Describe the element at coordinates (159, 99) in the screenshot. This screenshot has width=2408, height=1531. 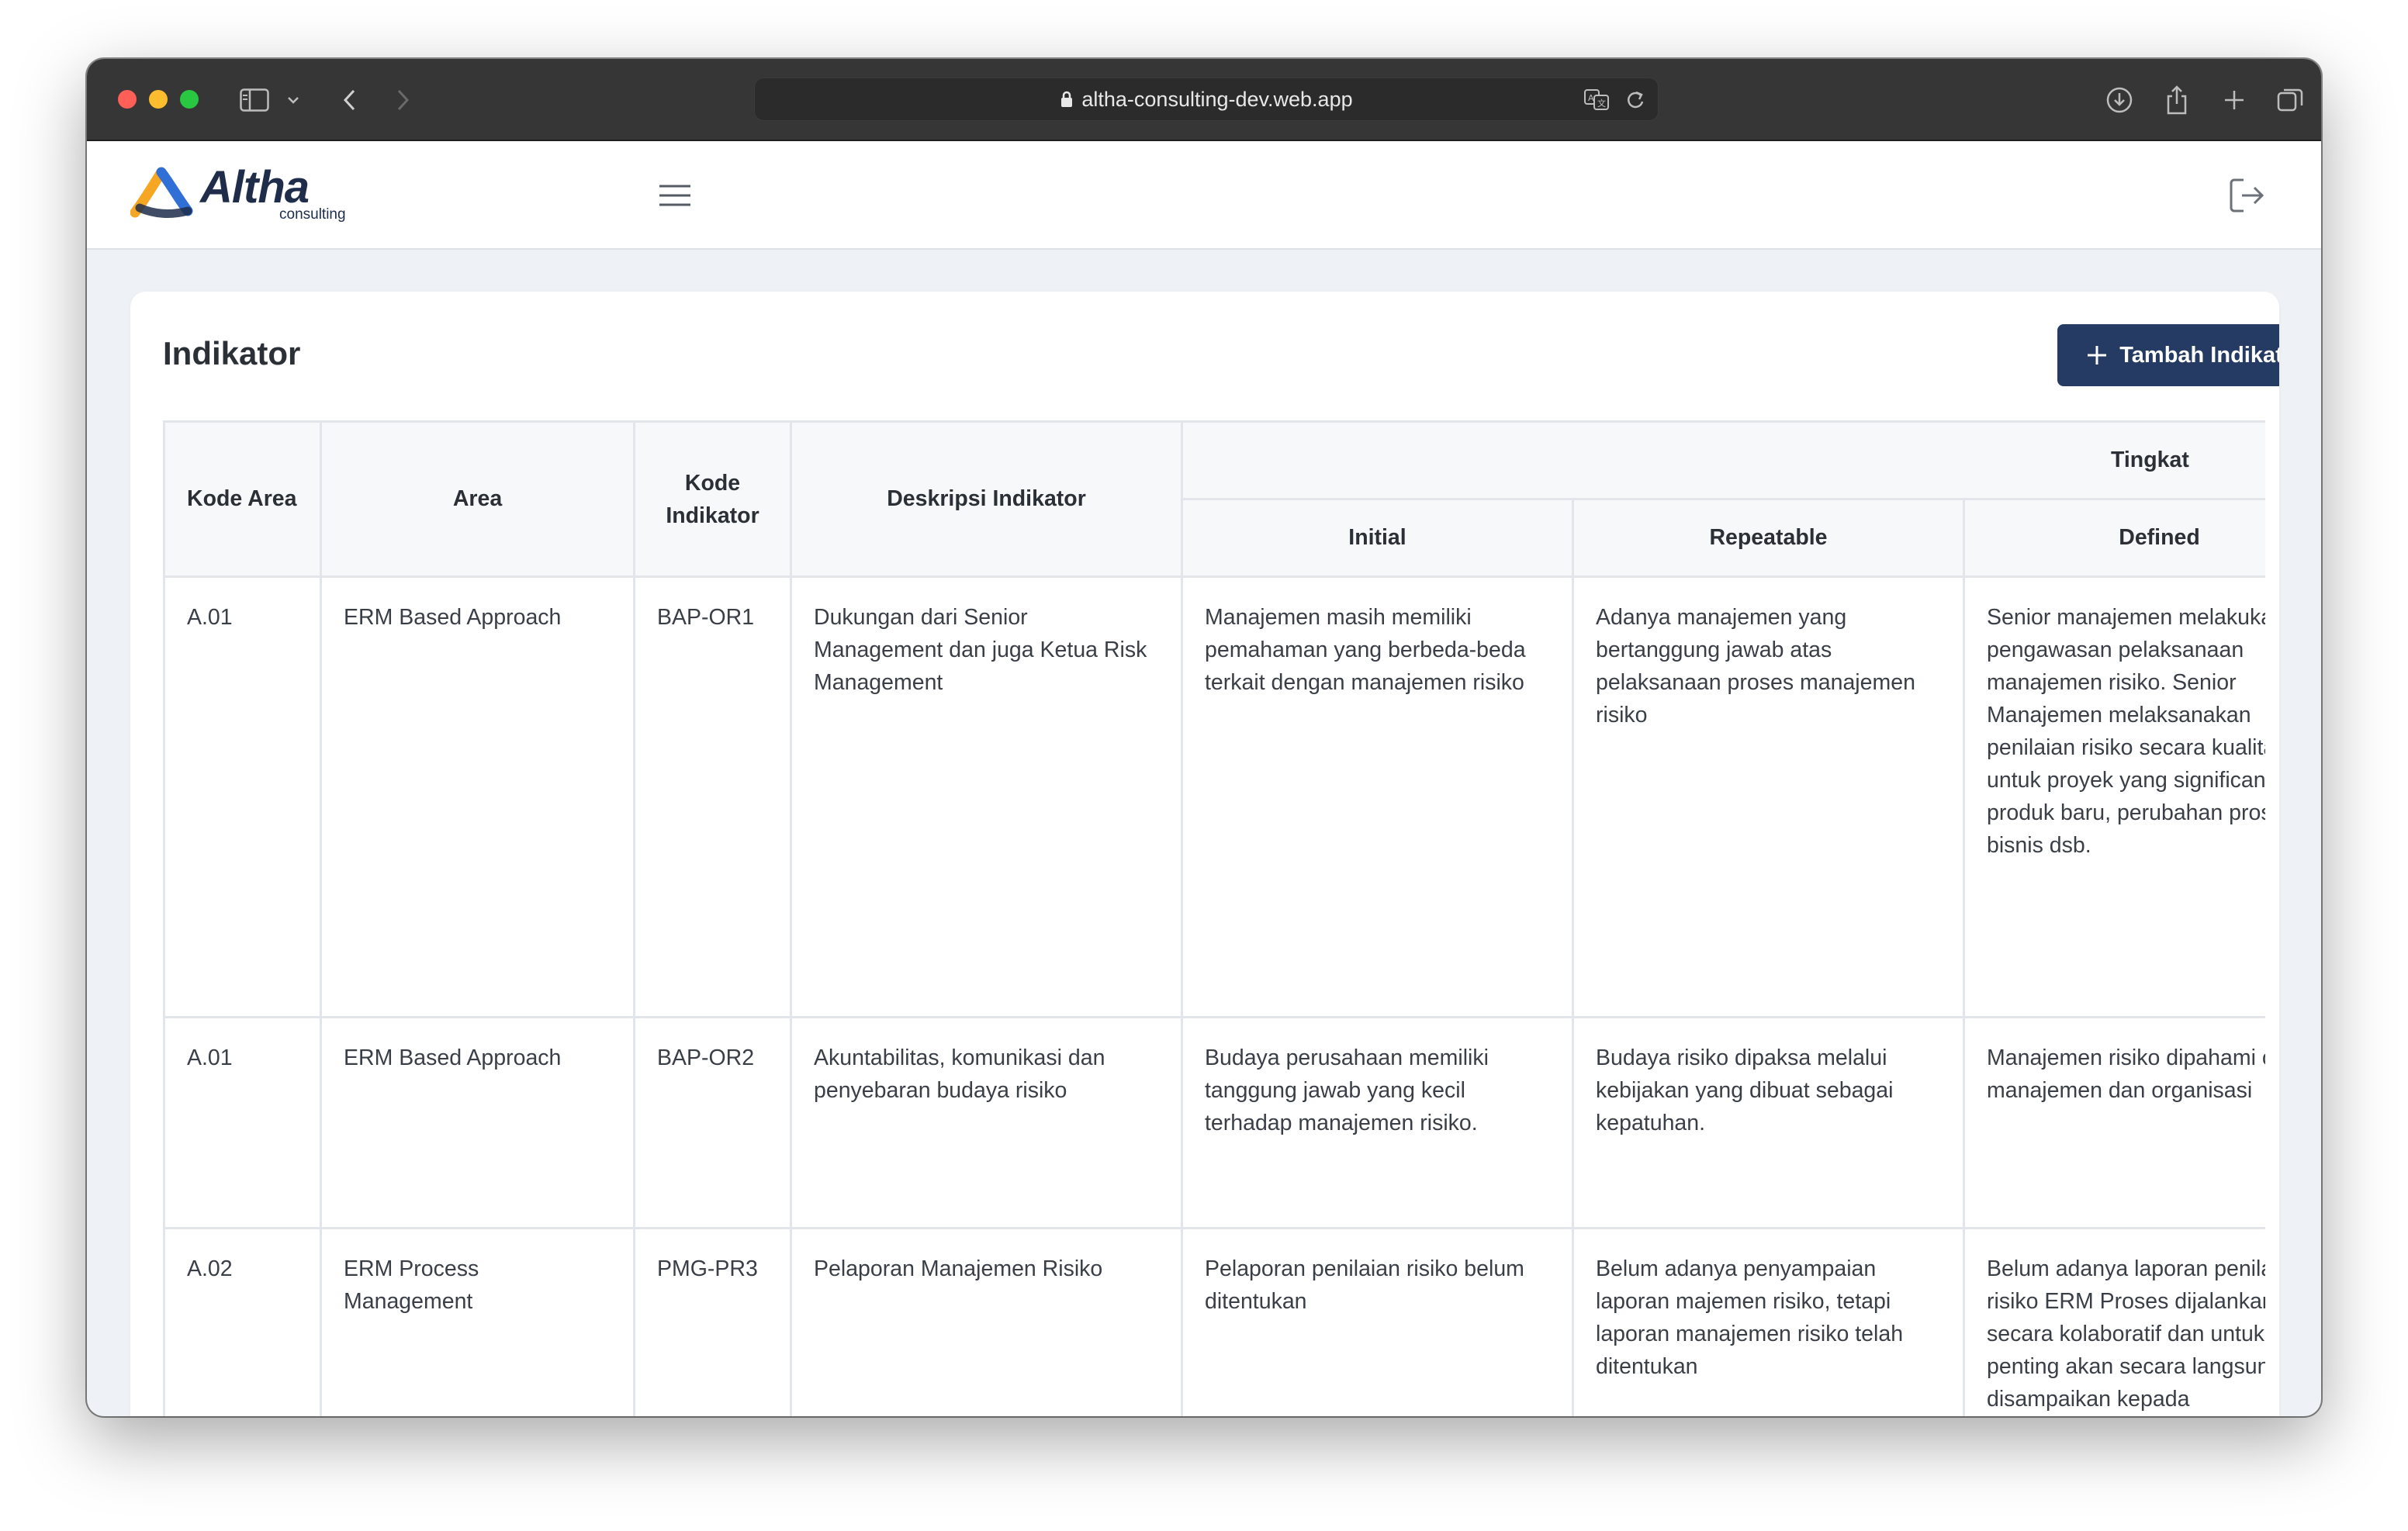
I see `window-minimize-button` at that location.